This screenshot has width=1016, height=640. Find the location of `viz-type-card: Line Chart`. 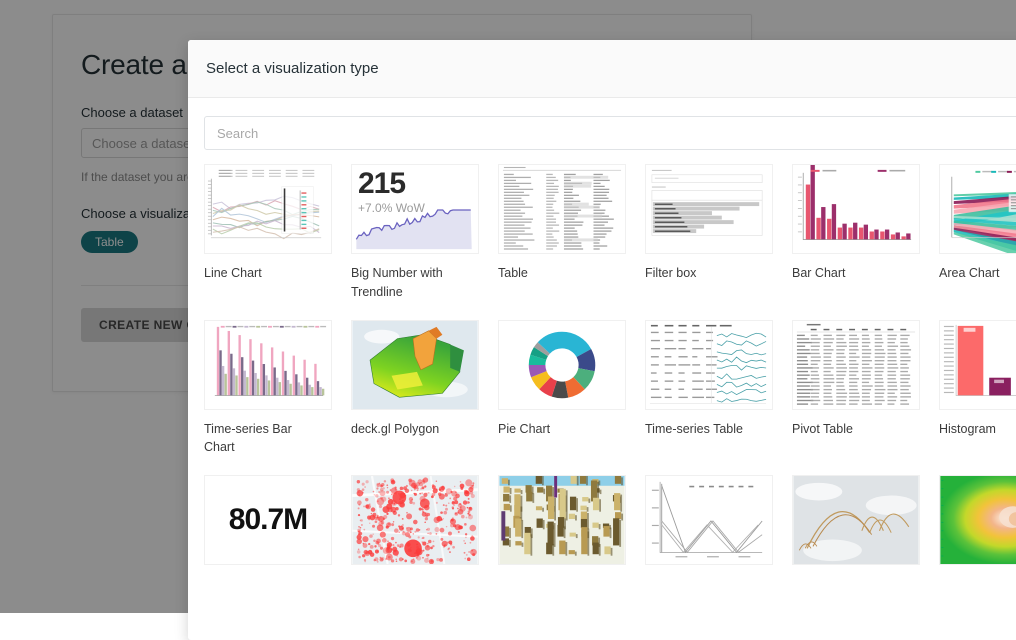

viz-type-card: Line Chart is located at coordinates (270, 242).